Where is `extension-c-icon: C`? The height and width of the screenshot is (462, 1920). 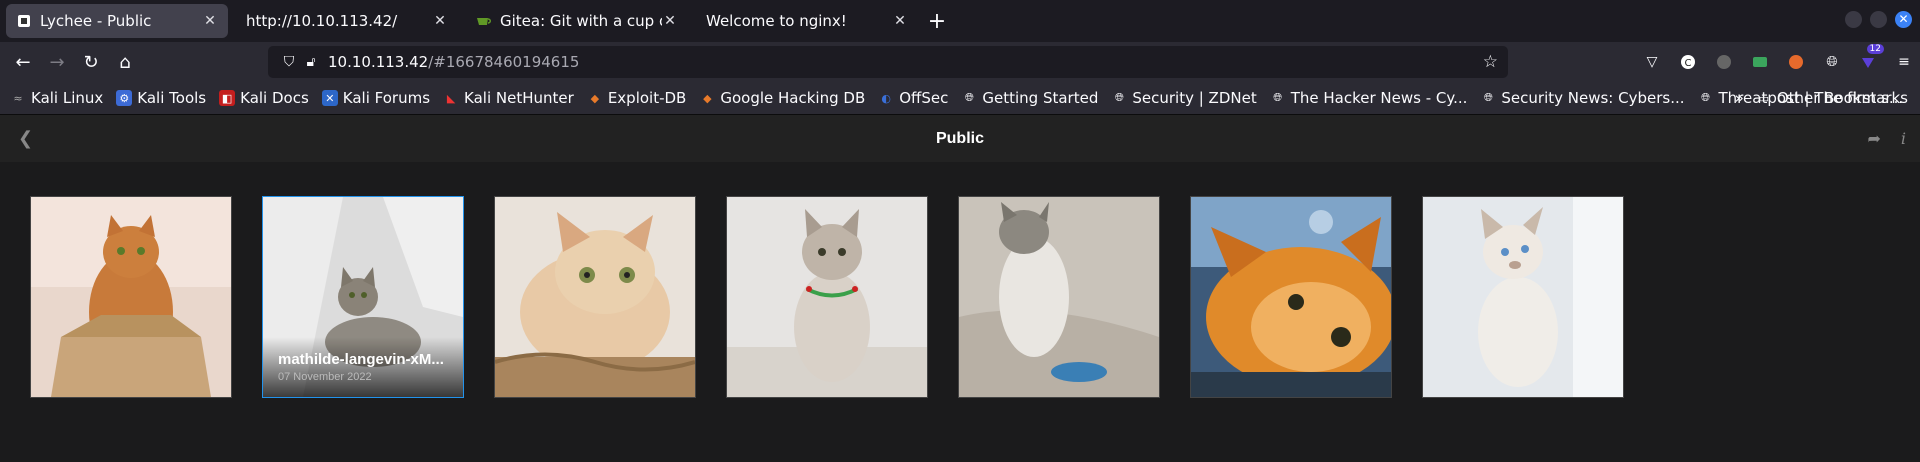 extension-c-icon: C is located at coordinates (1688, 62).